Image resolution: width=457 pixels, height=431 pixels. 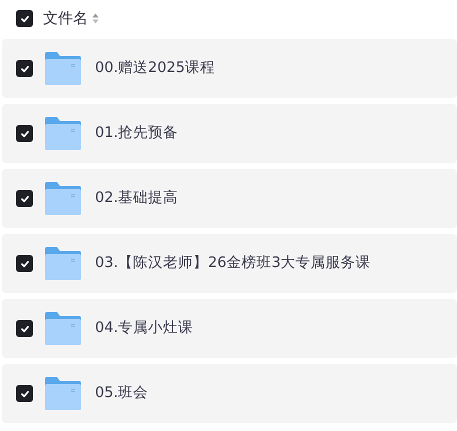 I want to click on folder-name: 04.专属小灶课, so click(x=144, y=329).